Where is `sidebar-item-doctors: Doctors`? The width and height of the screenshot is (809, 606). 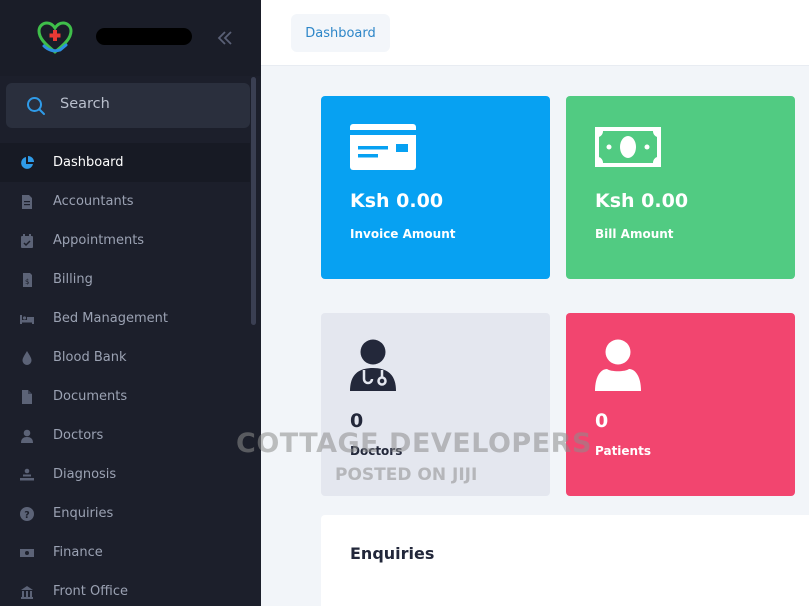 sidebar-item-doctors: Doctors is located at coordinates (125, 435).